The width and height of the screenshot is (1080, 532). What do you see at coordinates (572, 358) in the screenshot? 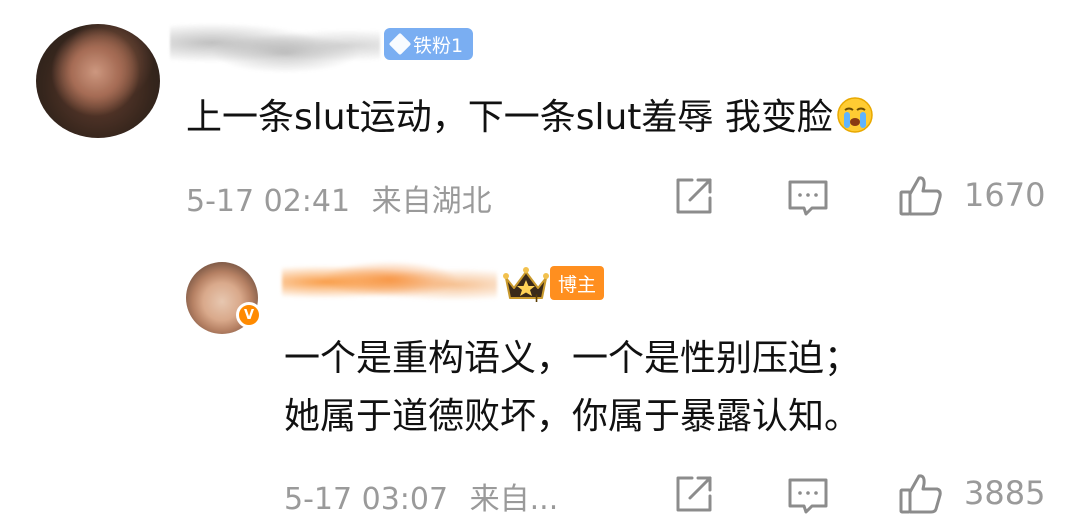
I see `reply-text-line-1: 一个是重构语义，一个是性别压迫；` at bounding box center [572, 358].